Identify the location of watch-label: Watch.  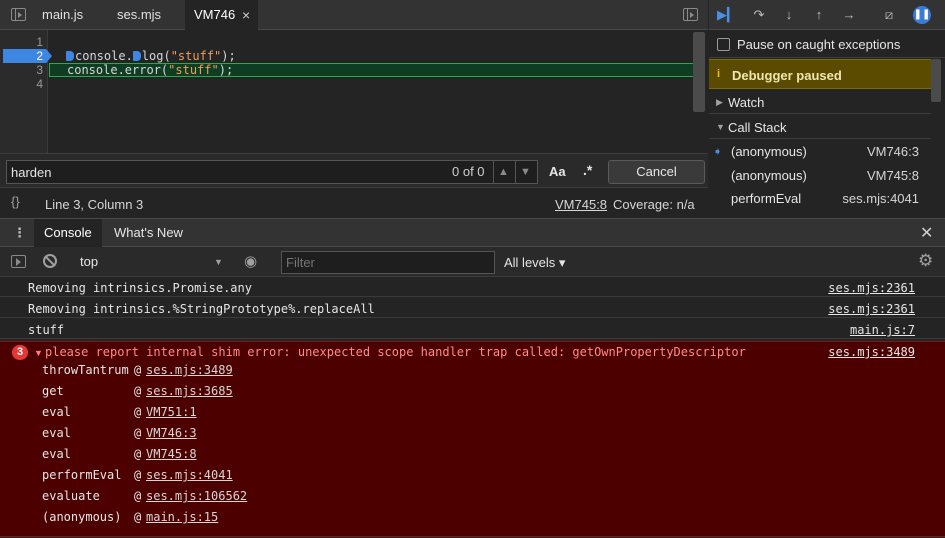
(746, 102).